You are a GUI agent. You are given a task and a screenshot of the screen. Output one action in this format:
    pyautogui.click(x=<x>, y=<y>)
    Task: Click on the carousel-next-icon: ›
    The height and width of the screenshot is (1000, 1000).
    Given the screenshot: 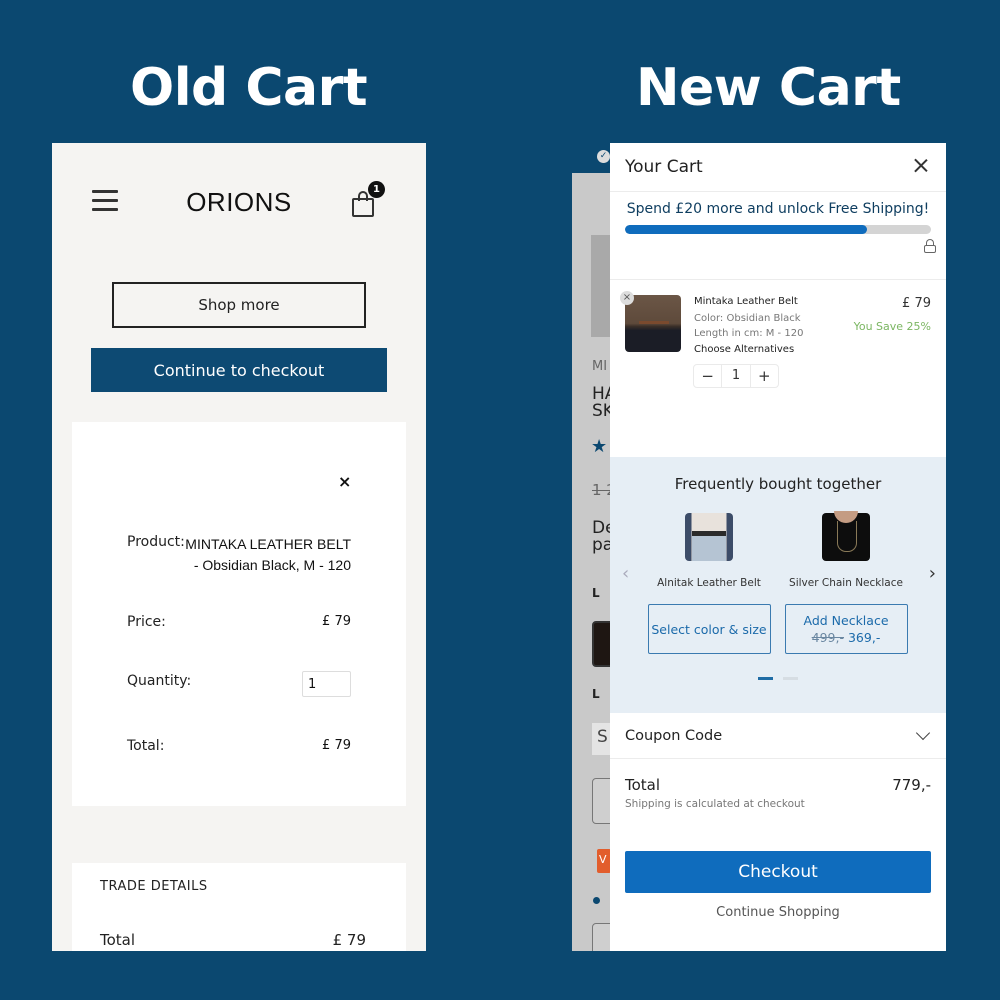 What is the action you would take?
    pyautogui.click(x=932, y=573)
    